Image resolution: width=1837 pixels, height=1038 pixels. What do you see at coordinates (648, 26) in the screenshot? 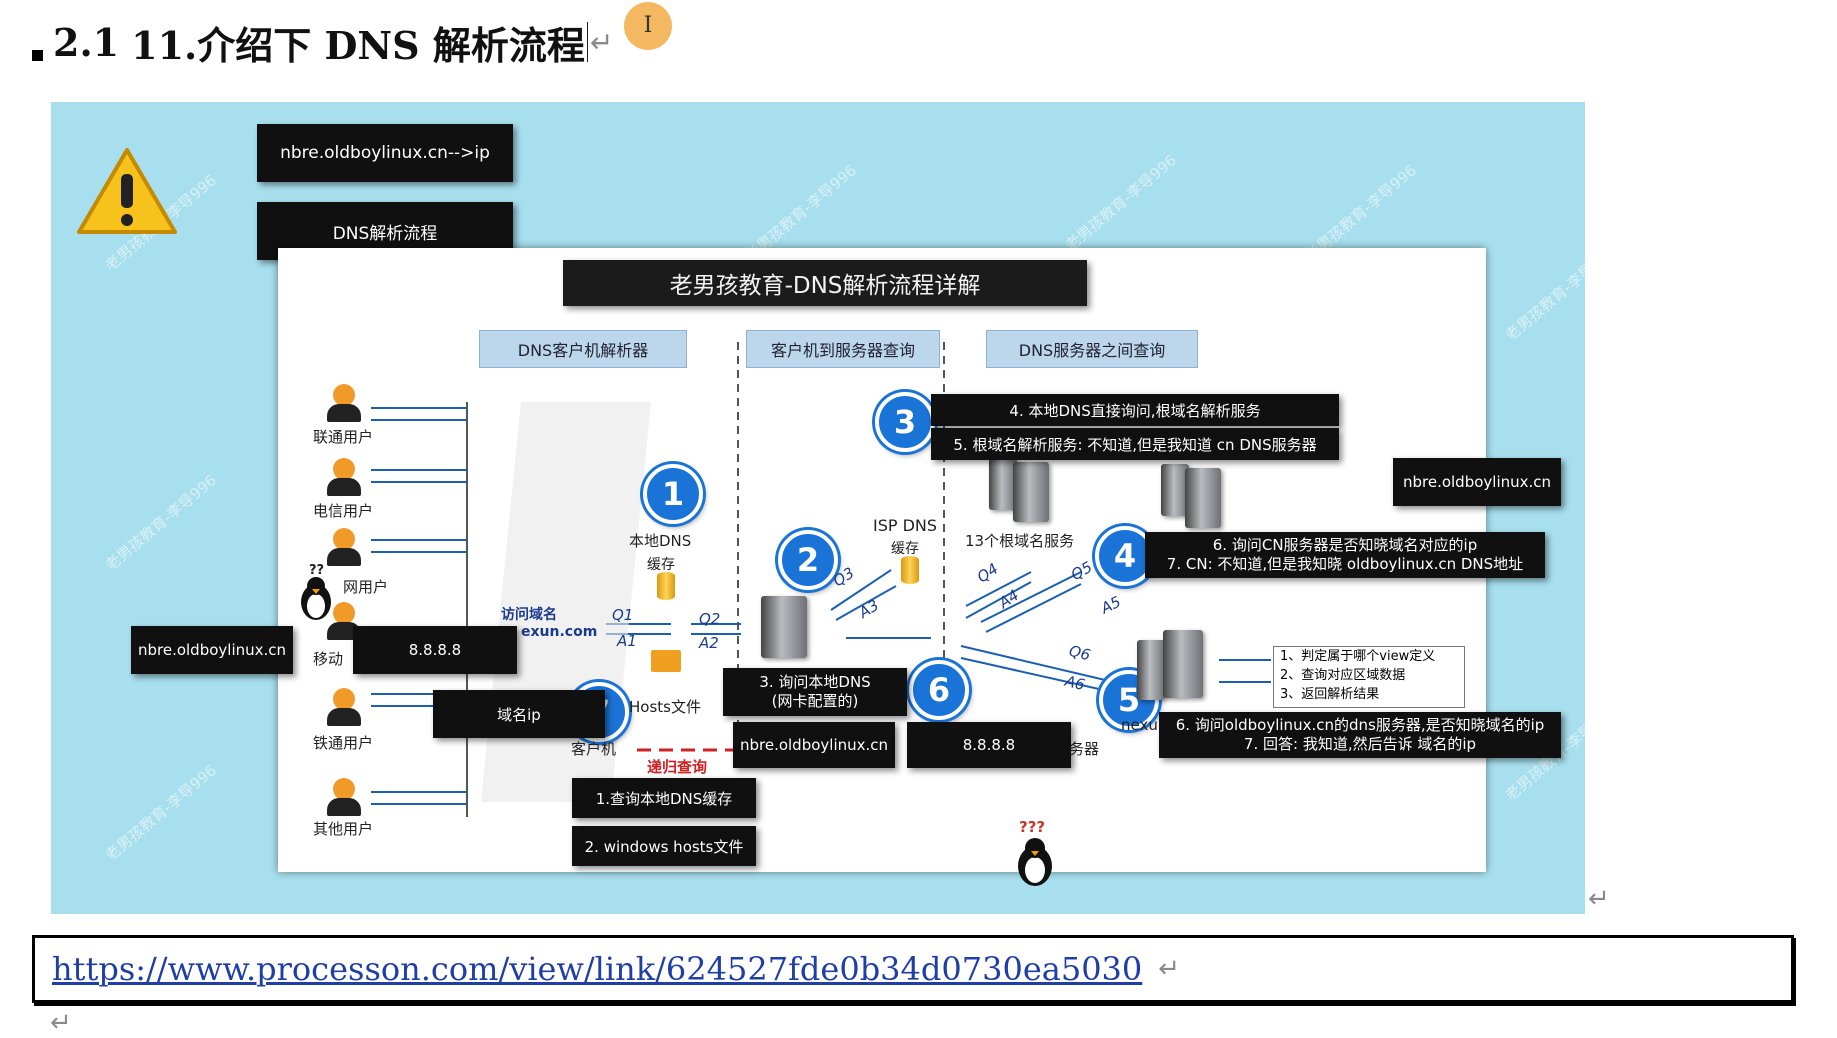
I see `cursor-icon: I` at bounding box center [648, 26].